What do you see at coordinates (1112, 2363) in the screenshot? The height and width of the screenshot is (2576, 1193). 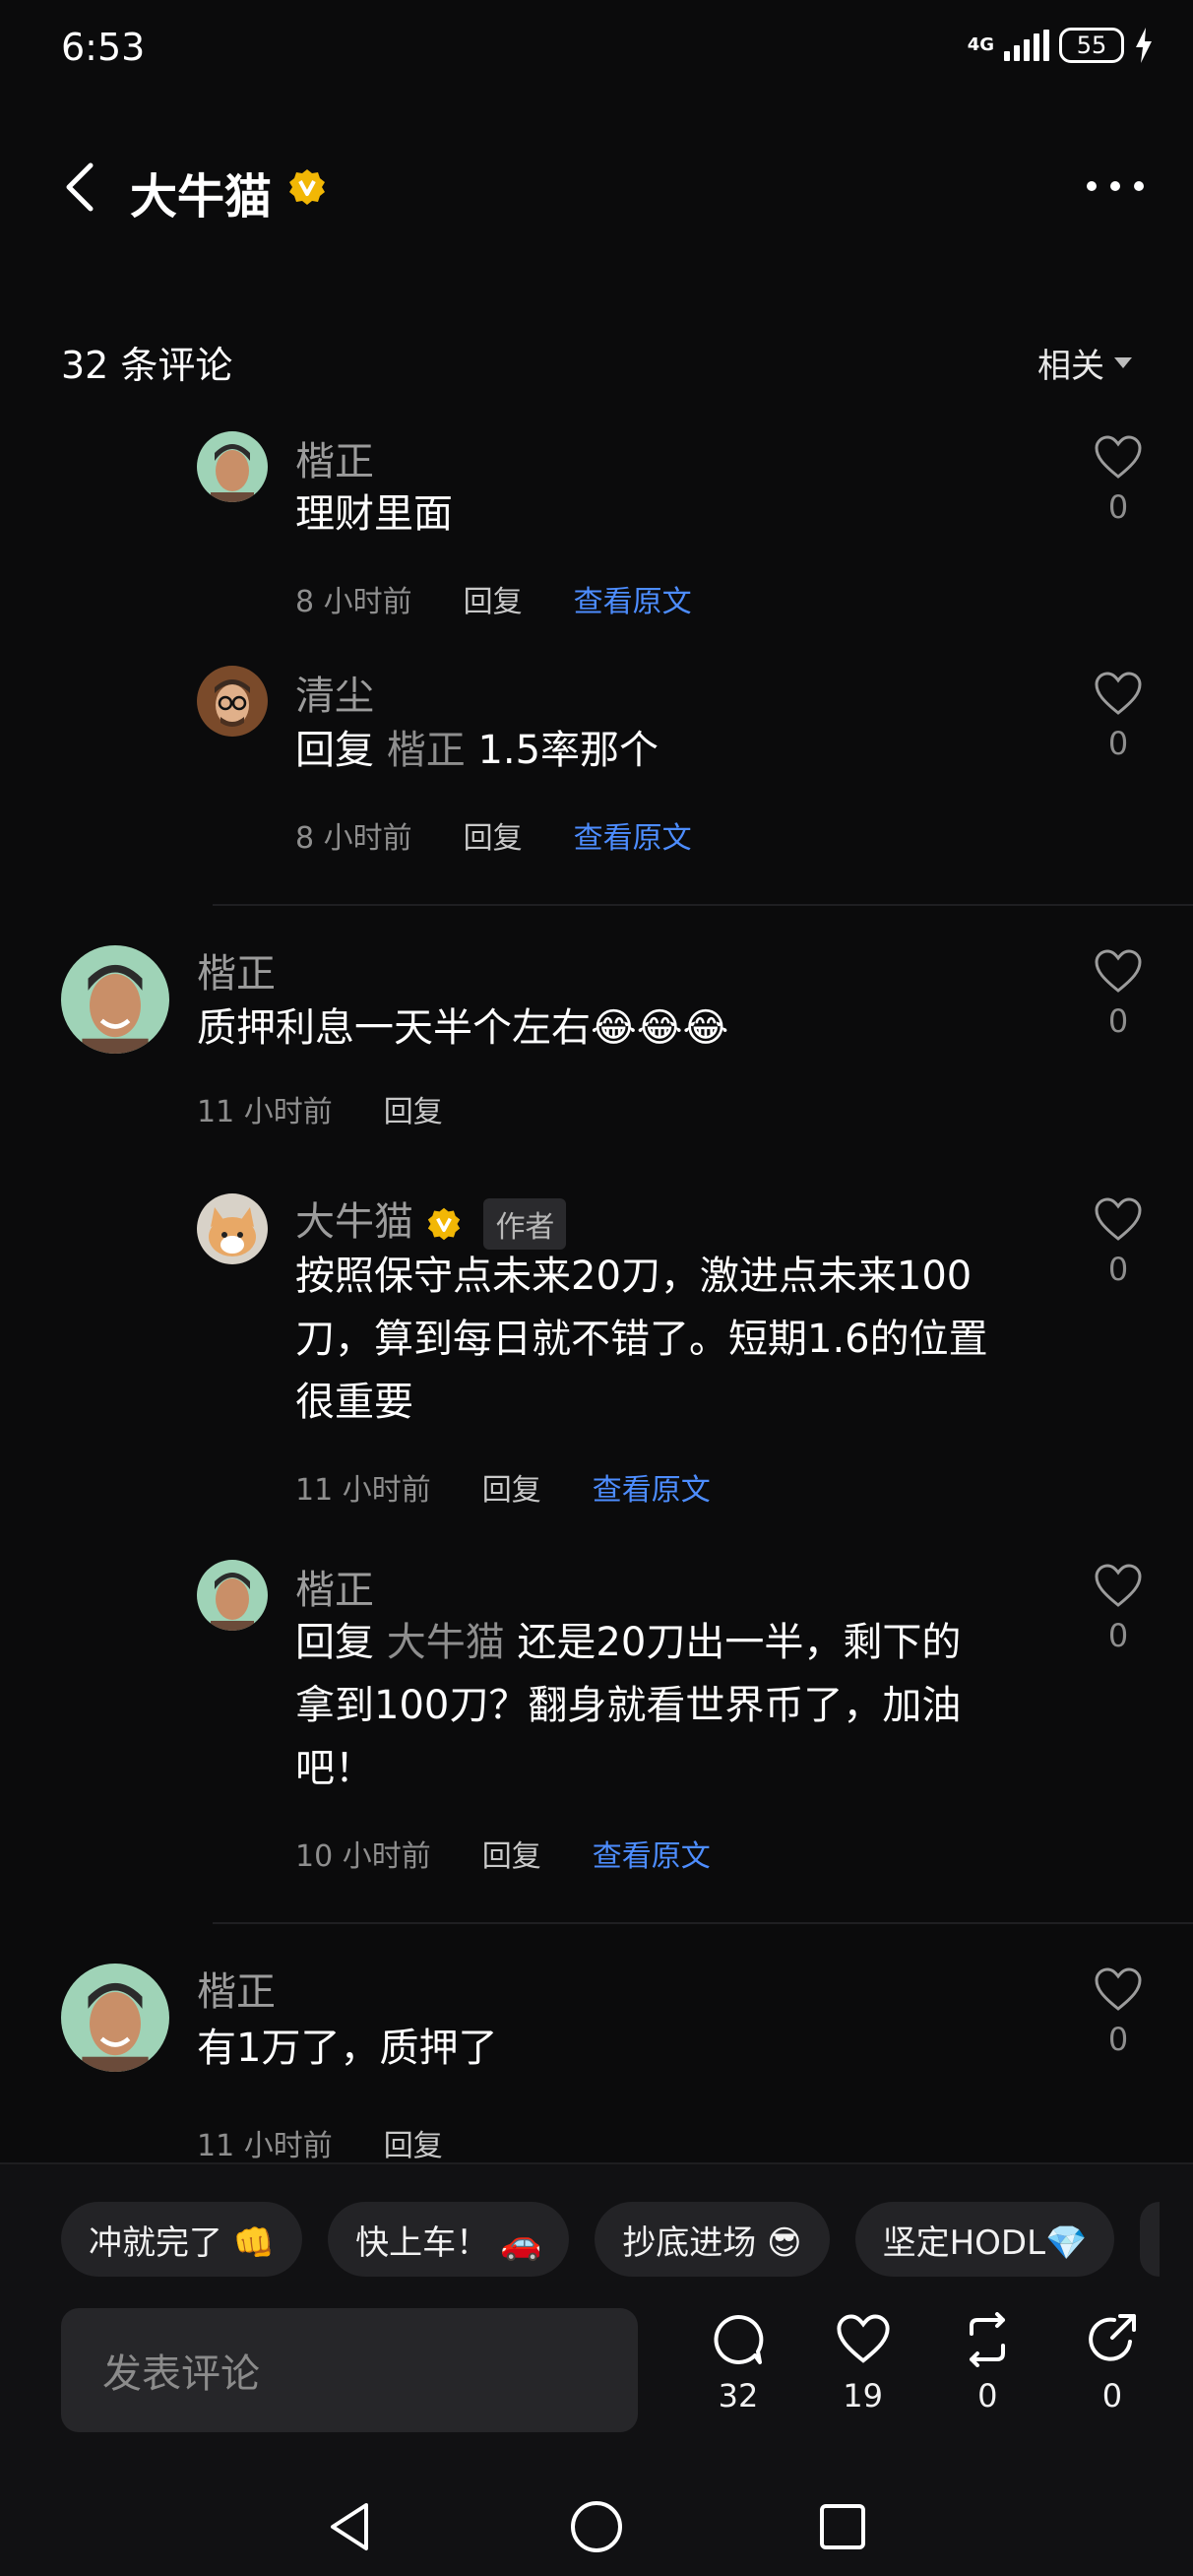 I see `share-action: 0` at bounding box center [1112, 2363].